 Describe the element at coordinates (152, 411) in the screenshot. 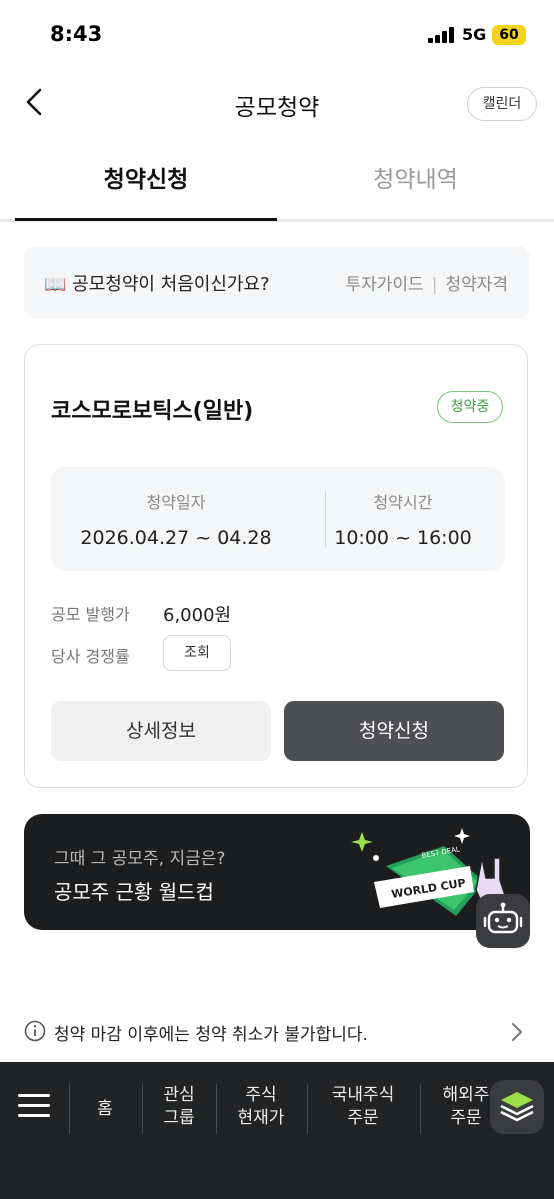

I see `offering-name: 코스모로보틱스(일반)` at that location.